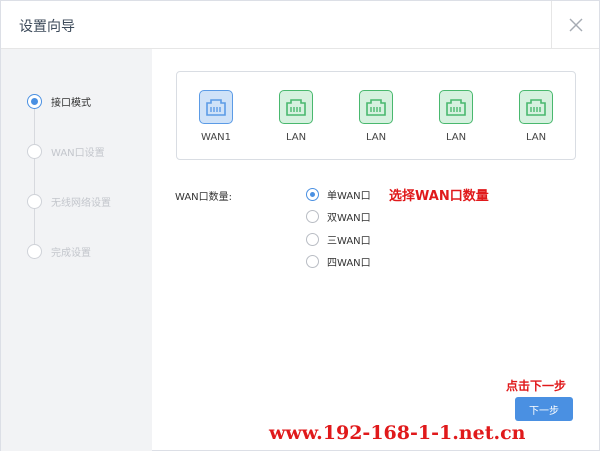 This screenshot has height=451, width=600. Describe the element at coordinates (544, 409) in the screenshot. I see `next-button: 下一步` at that location.